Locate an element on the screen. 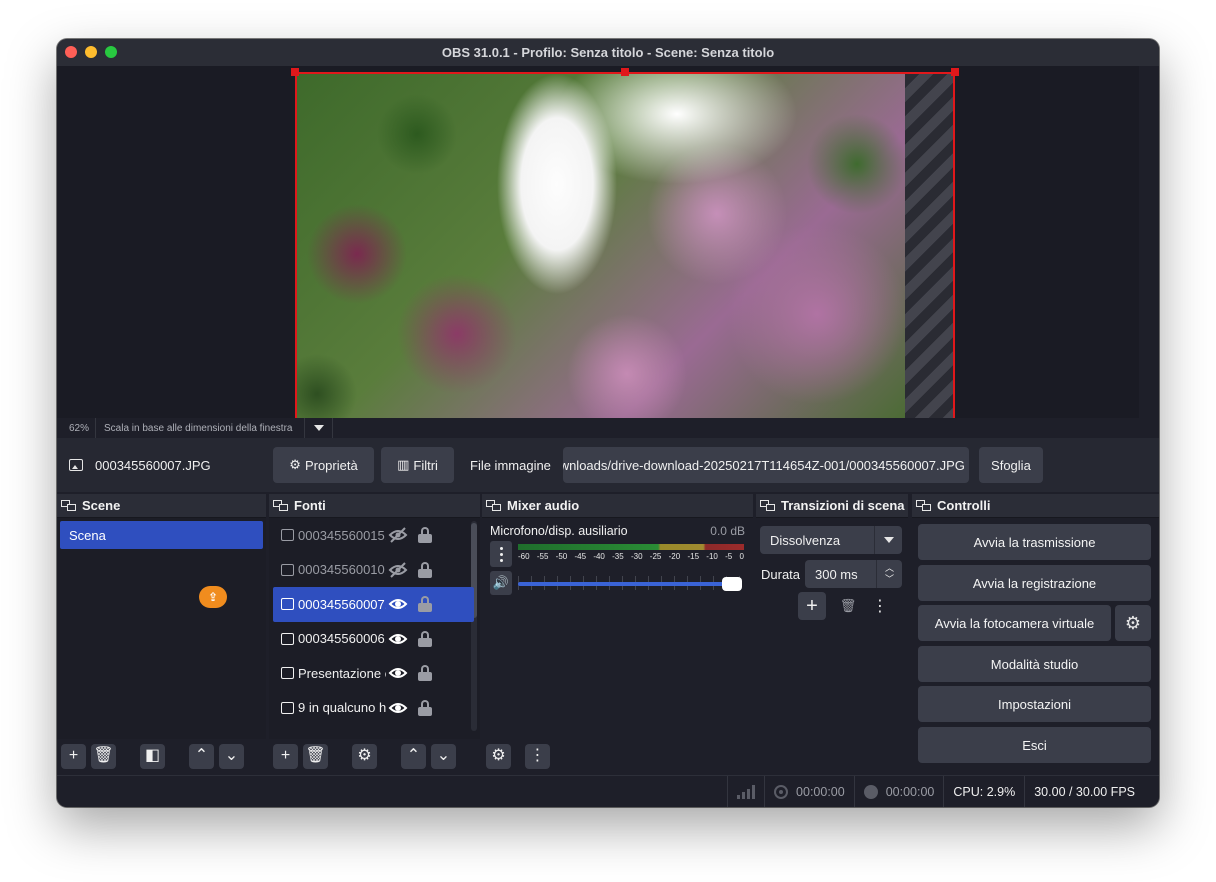  filters-button: ▥ Filtri is located at coordinates (417, 465).